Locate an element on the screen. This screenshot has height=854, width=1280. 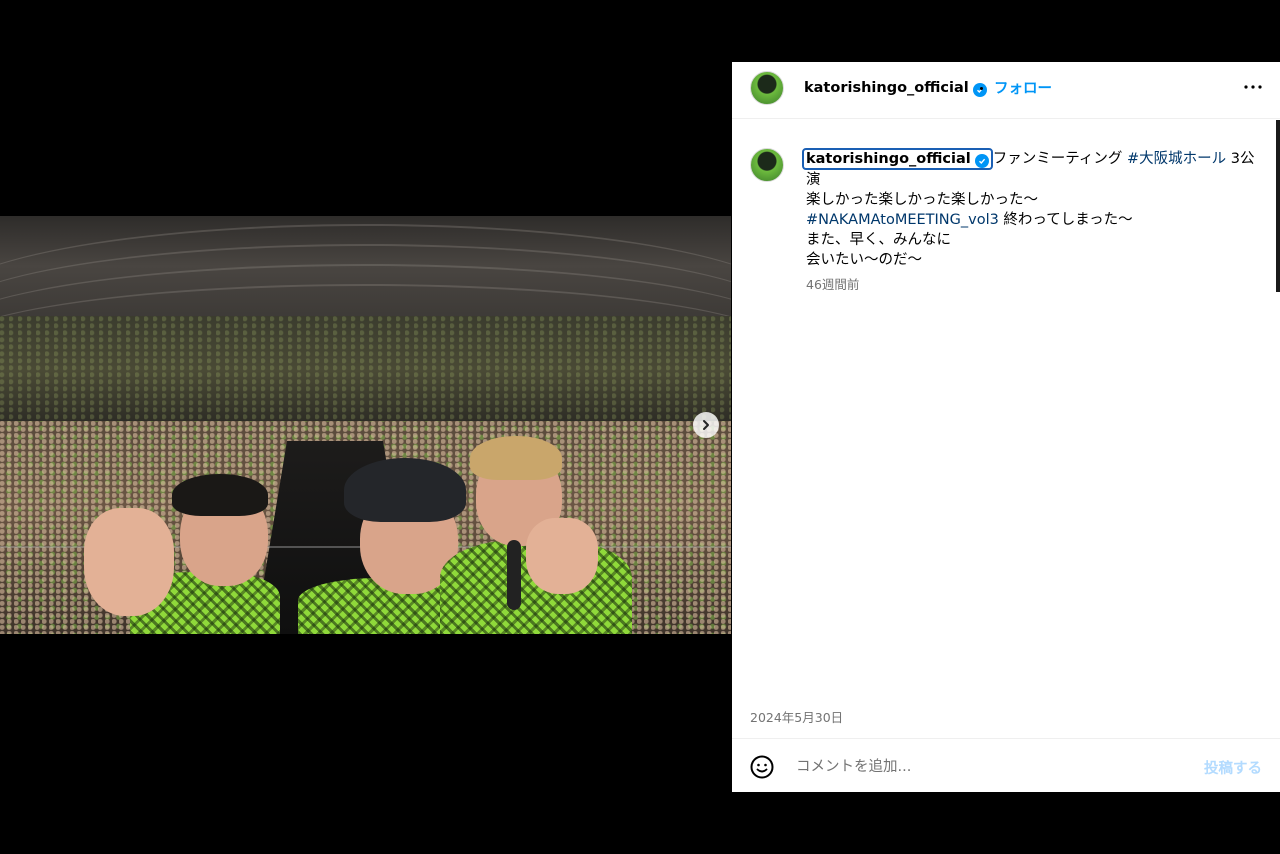
more-options-button is located at coordinates (1253, 87).